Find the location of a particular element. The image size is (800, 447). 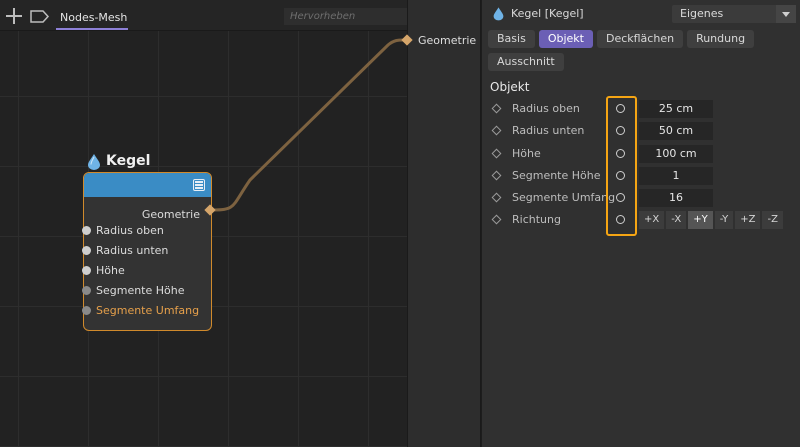

node-menu-icon is located at coordinates (199, 185).